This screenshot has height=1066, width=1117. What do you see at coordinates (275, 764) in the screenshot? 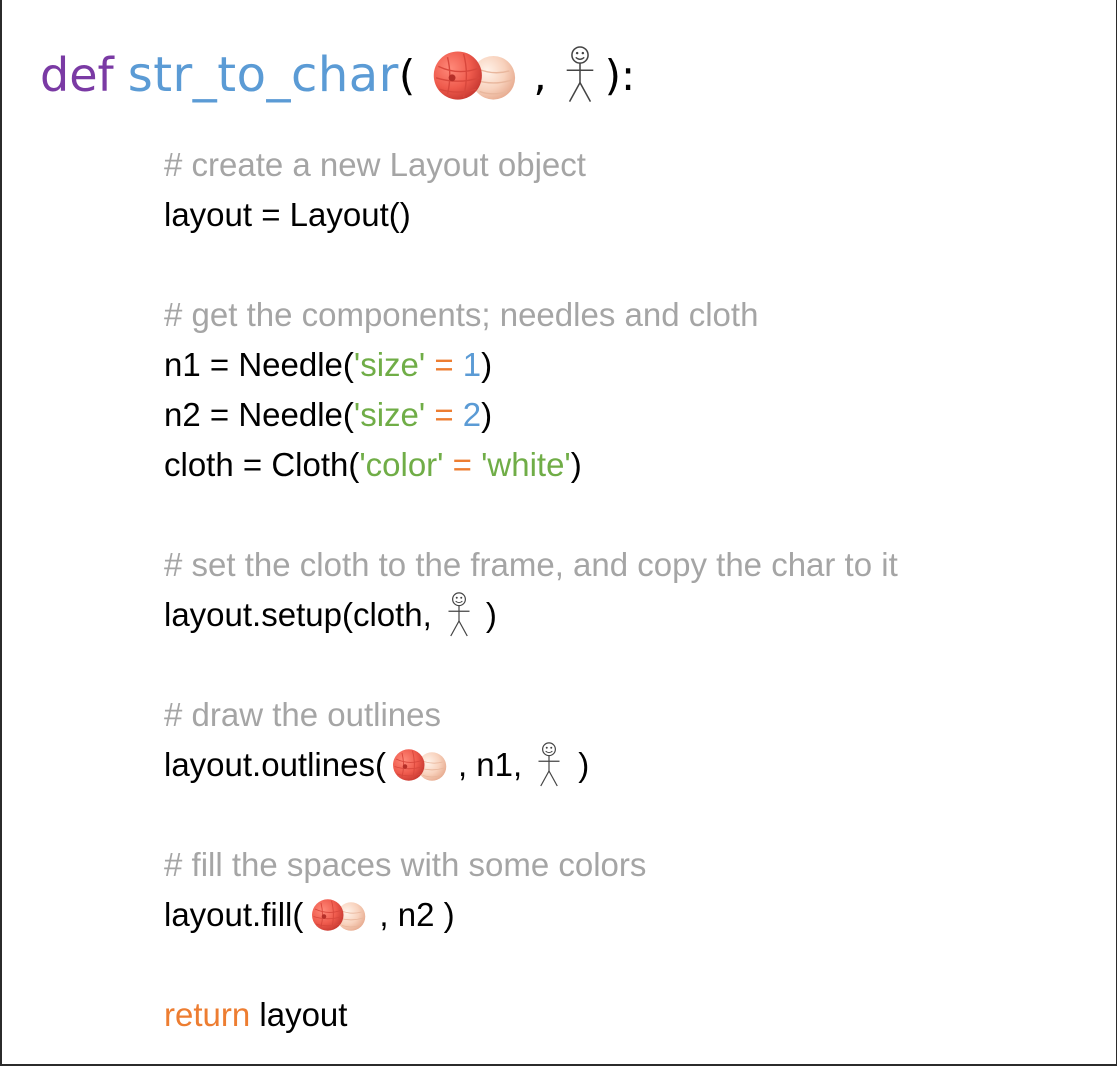
I see `code-text: layout.outlines(` at bounding box center [275, 764].